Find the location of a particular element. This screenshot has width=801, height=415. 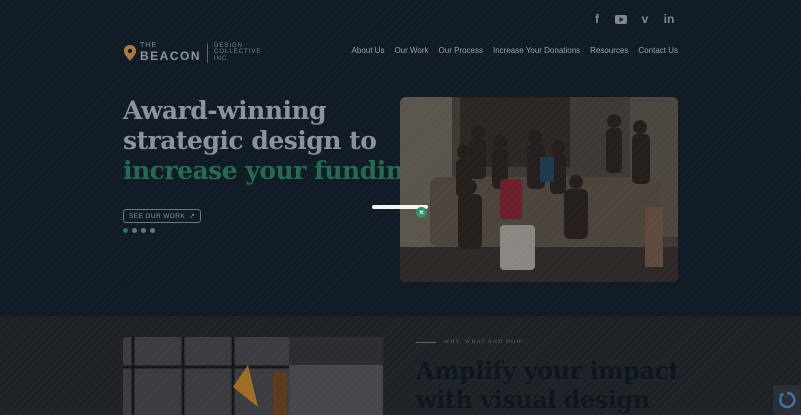

logo-tagline: DESIGN COLLECTIVE INC. is located at coordinates (238, 52).